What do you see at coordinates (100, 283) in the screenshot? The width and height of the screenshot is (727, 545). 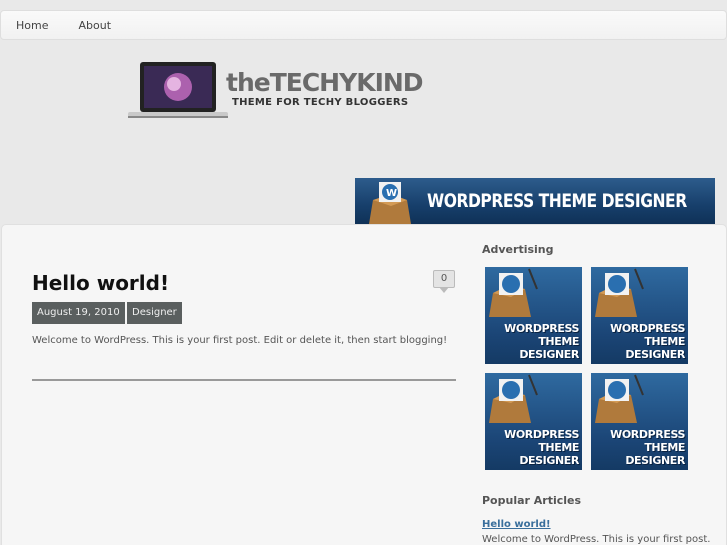 I see `post-title: Hello world!` at bounding box center [100, 283].